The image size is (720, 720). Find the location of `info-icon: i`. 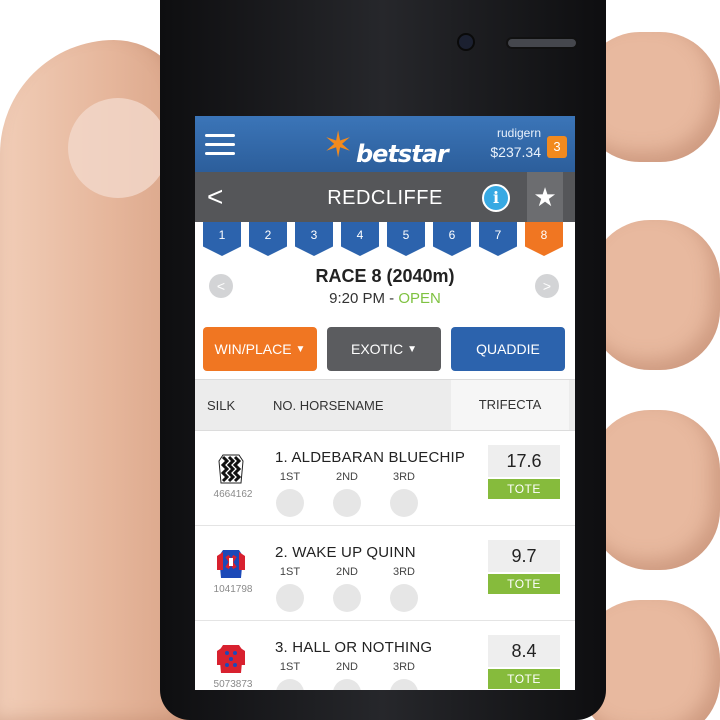

info-icon: i is located at coordinates (496, 198).